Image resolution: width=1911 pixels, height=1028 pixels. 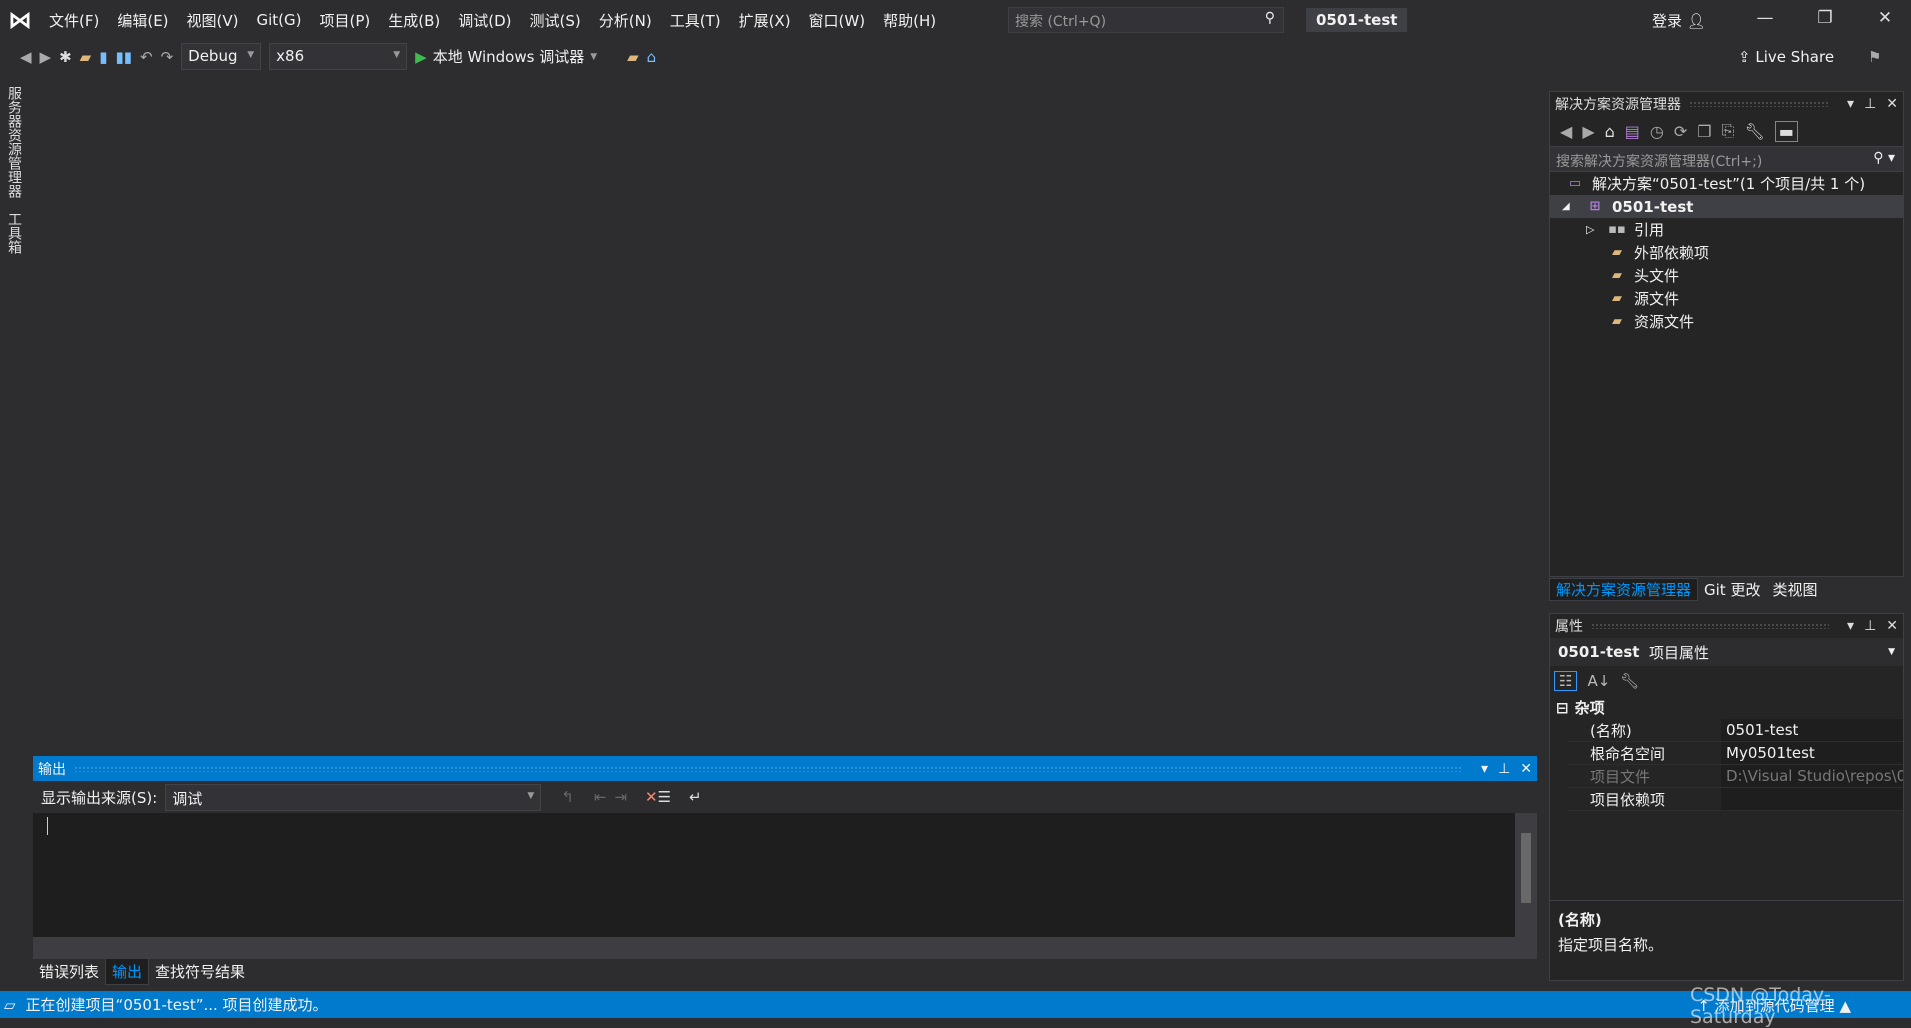 I want to click on toolbox-tab: 工具箱, so click(x=14, y=233).